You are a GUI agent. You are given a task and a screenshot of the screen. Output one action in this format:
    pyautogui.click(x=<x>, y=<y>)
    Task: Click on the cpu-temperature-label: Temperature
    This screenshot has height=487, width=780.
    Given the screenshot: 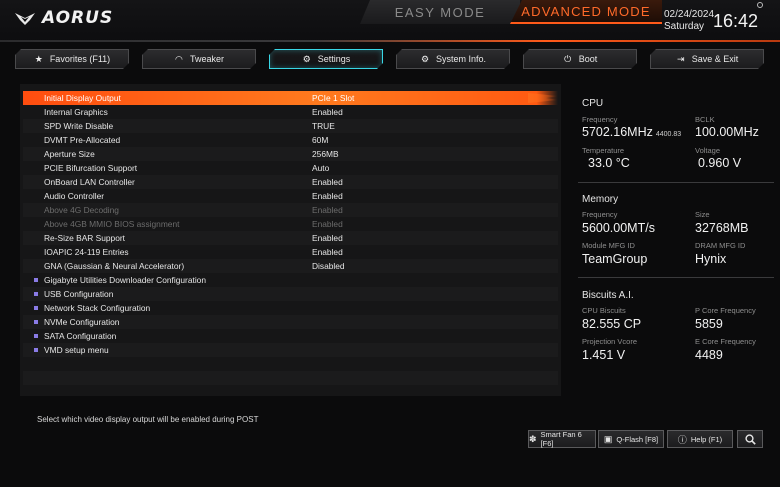 What is the action you would take?
    pyautogui.click(x=603, y=150)
    